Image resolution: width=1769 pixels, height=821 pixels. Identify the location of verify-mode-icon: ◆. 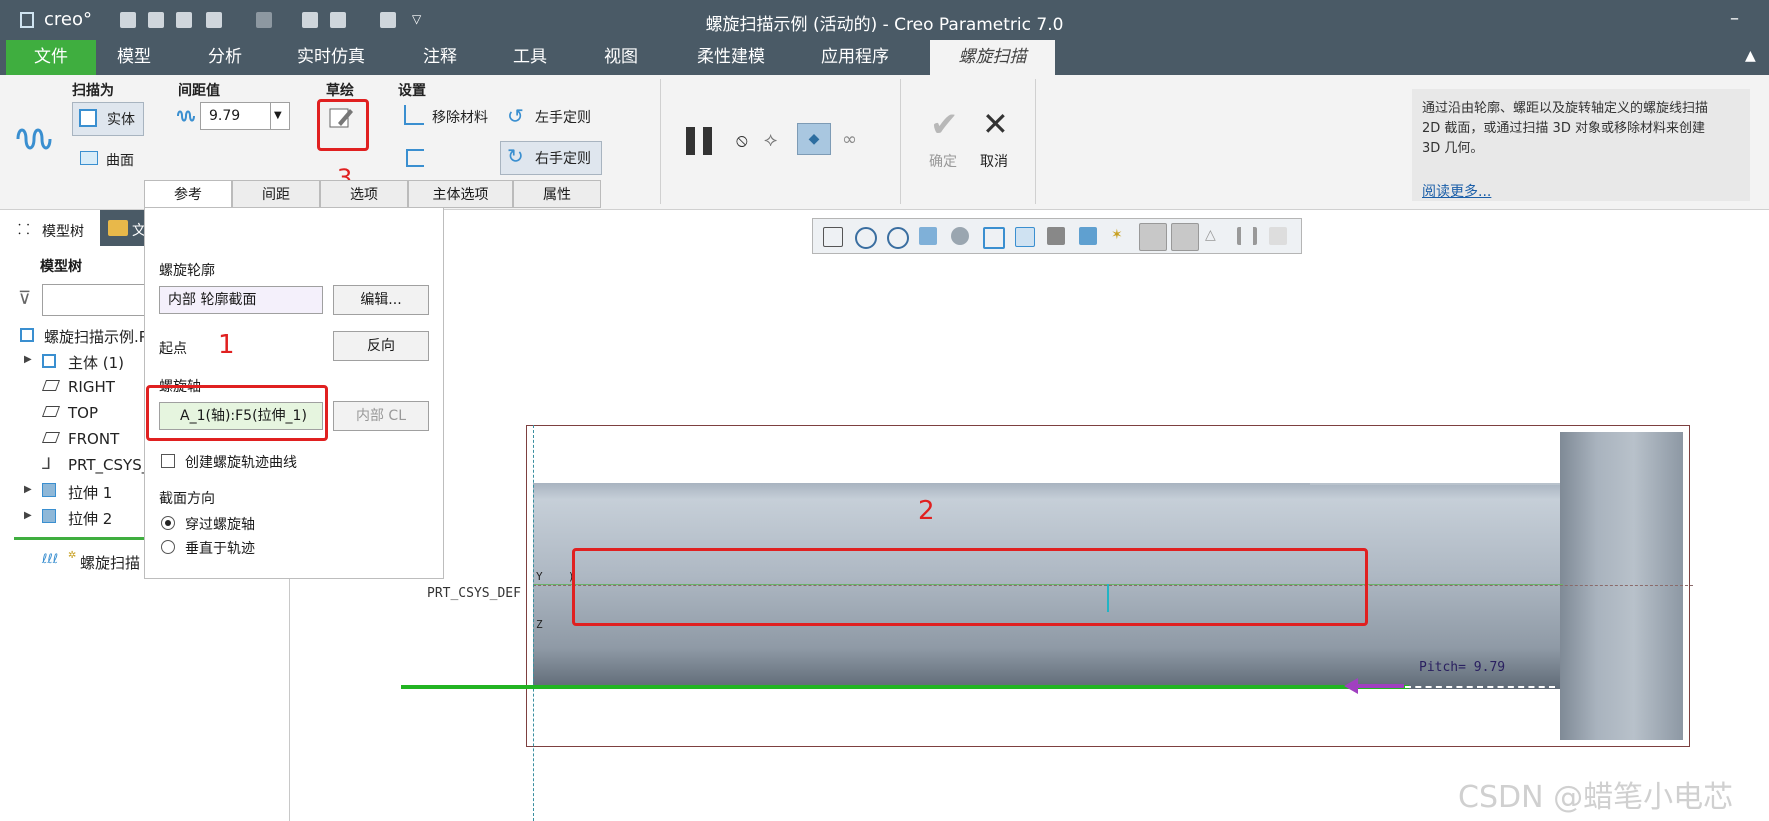
(814, 139).